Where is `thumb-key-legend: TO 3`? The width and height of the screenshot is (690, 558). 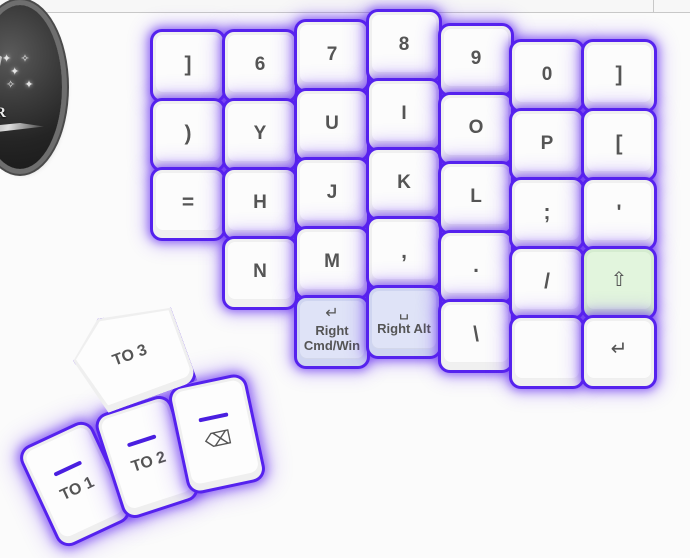
thumb-key-legend: TO 3 is located at coordinates (130, 355).